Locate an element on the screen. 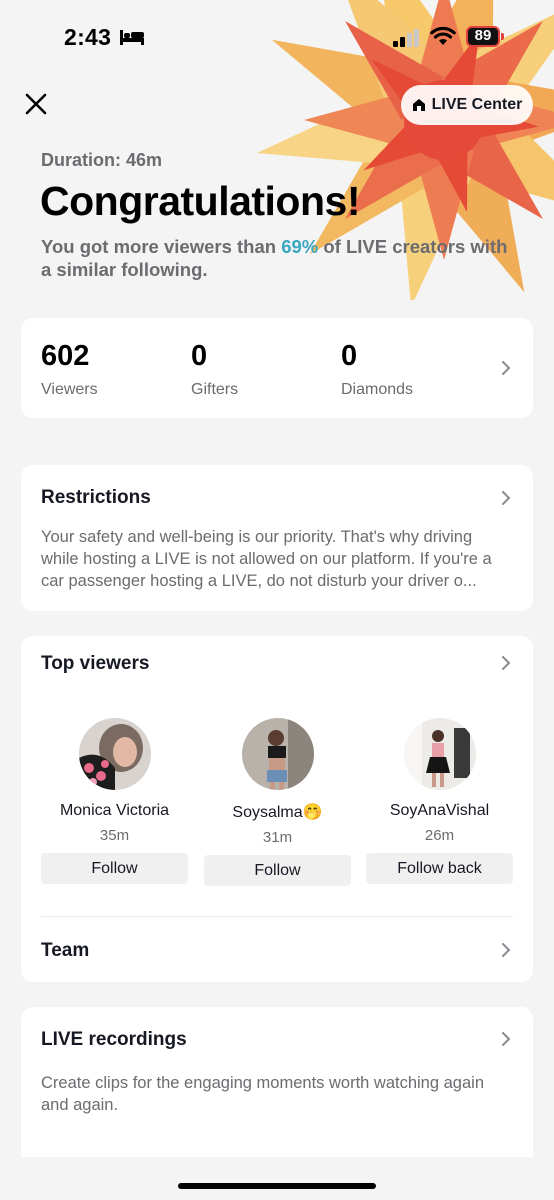 The image size is (554, 1200). viewer-item: Monica Victoria 35m Follow is located at coordinates (114, 801).